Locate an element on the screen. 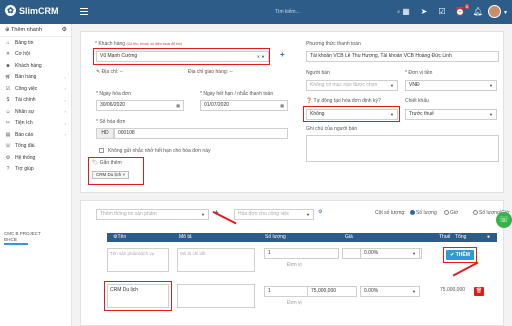 This screenshot has height=326, width=512. sidebar-footer: CMC B PROJECT ĐHCB is located at coordinates (22, 237).